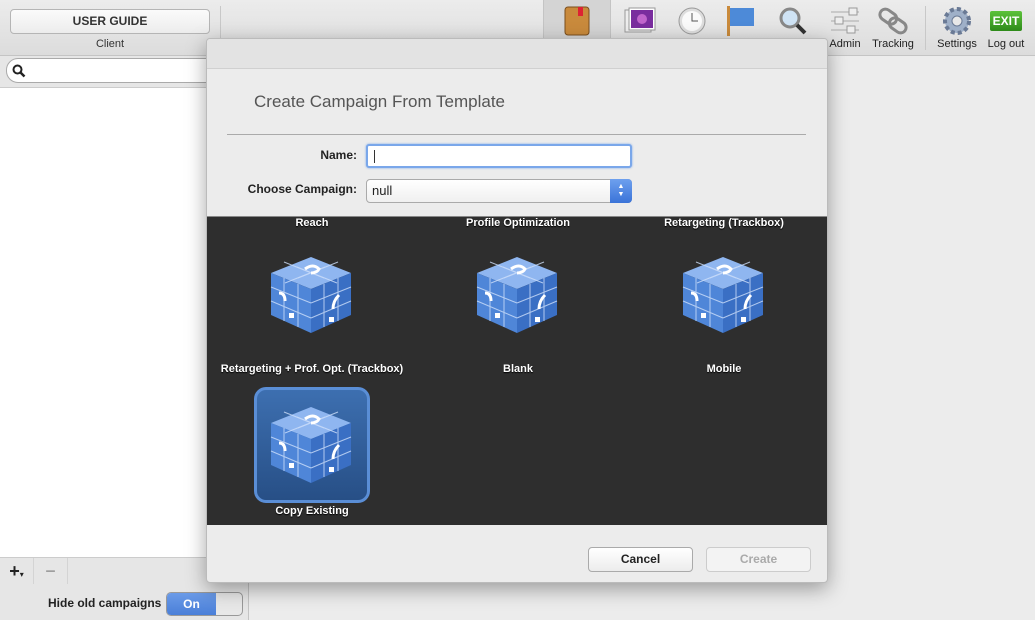 This screenshot has height=620, width=1035. What do you see at coordinates (621, 191) in the screenshot?
I see `stepper-arrows-icon: ▲ ▼` at bounding box center [621, 191].